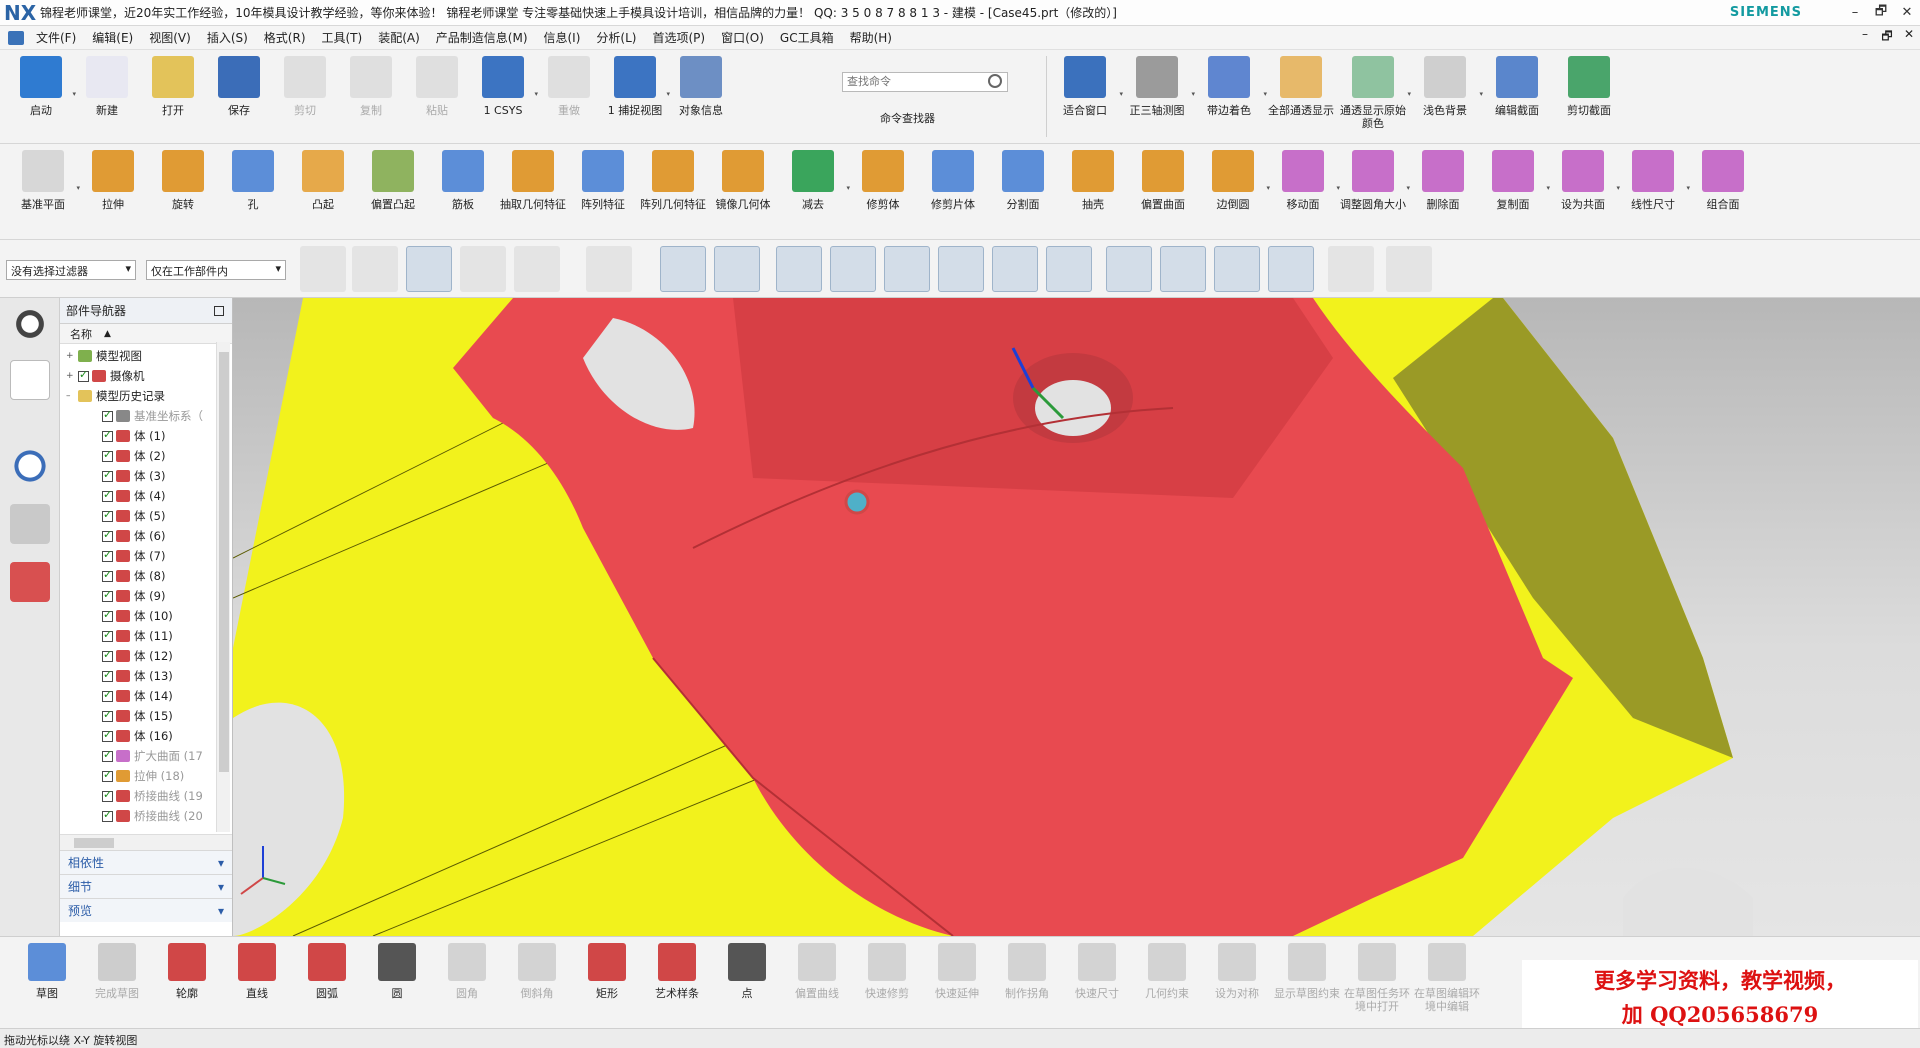 This screenshot has width=1920, height=1048. Describe the element at coordinates (1097, 982) in the screenshot. I see `sketch-item-15-button: 快速尺寸` at that location.